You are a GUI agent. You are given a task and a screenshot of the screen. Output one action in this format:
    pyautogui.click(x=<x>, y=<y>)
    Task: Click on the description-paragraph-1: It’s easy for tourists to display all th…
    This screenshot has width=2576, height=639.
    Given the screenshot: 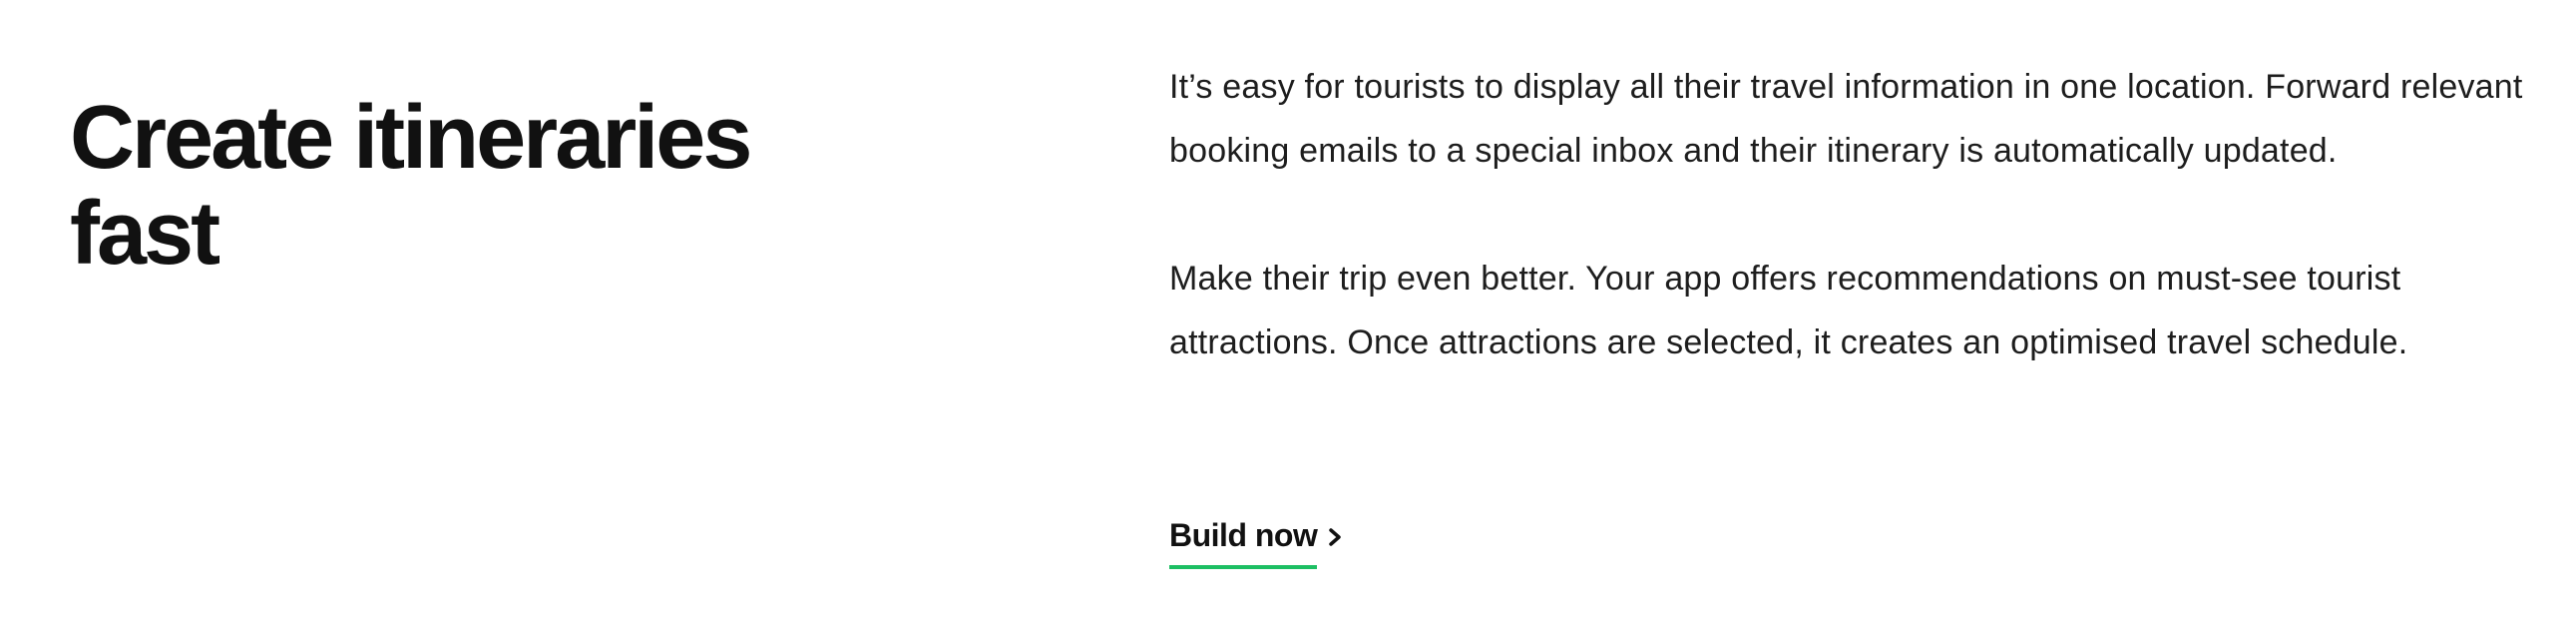 What is the action you would take?
    pyautogui.click(x=1846, y=119)
    